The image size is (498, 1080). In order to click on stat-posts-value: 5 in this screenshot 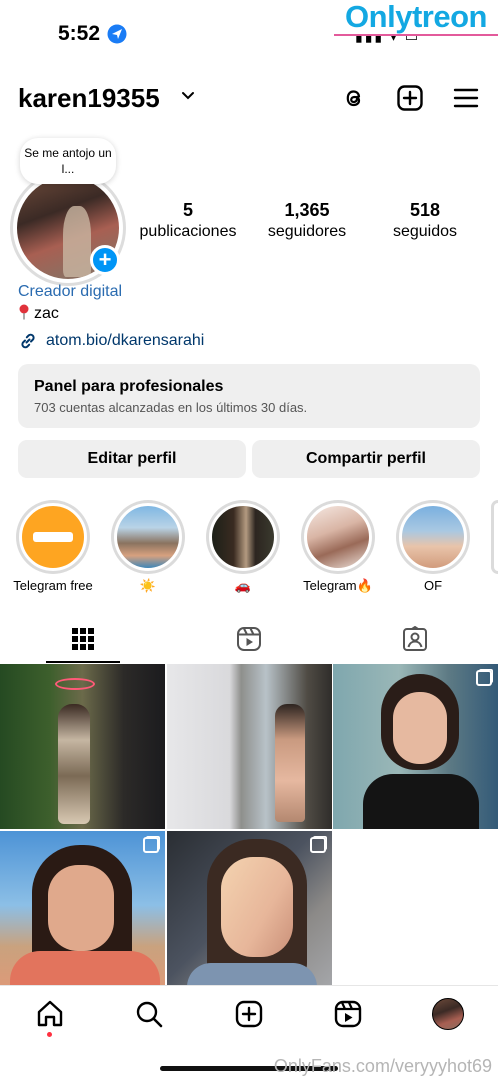, I will do `click(187, 210)`.